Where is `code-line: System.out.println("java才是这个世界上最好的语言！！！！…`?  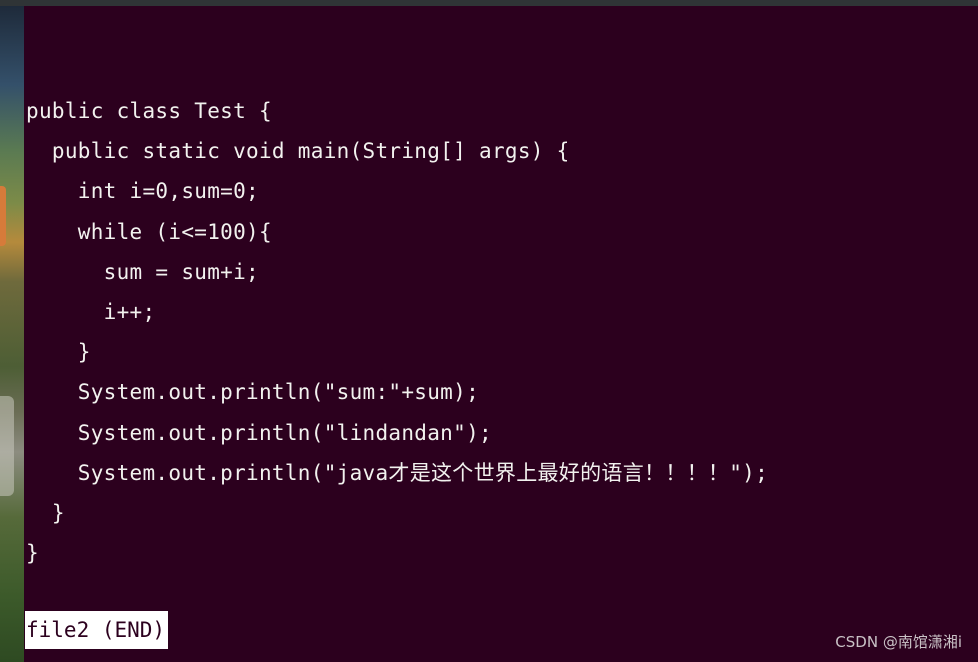
code-line: System.out.println("java才是这个世界上最好的语言！！！！… is located at coordinates (397, 472).